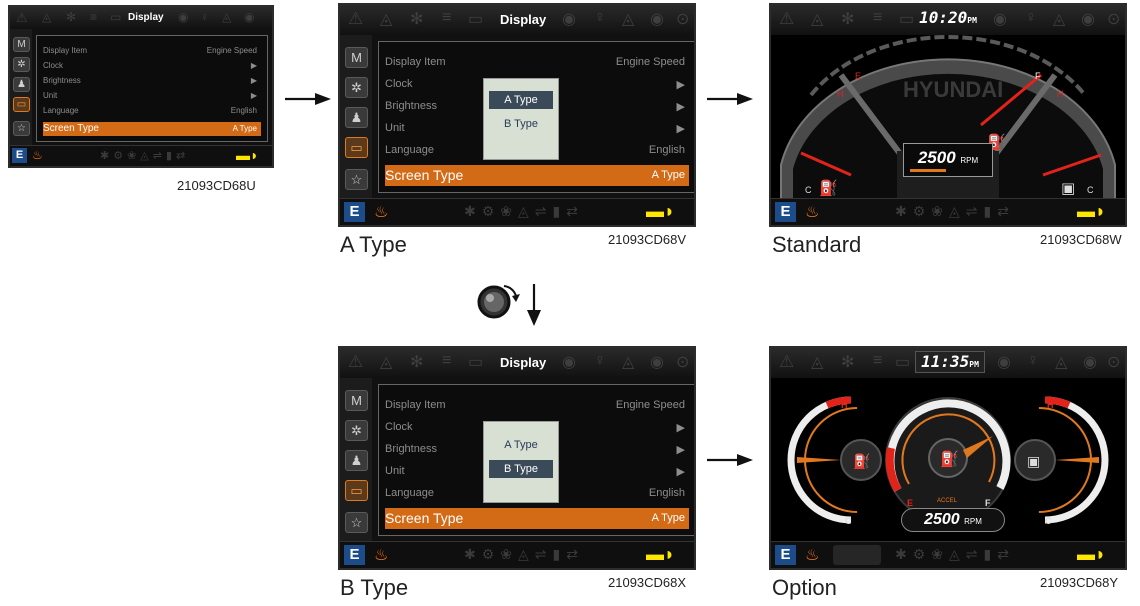 This screenshot has width=1140, height=606. What do you see at coordinates (844, 405) in the screenshot?
I see `temp-hot-label: H` at bounding box center [844, 405].